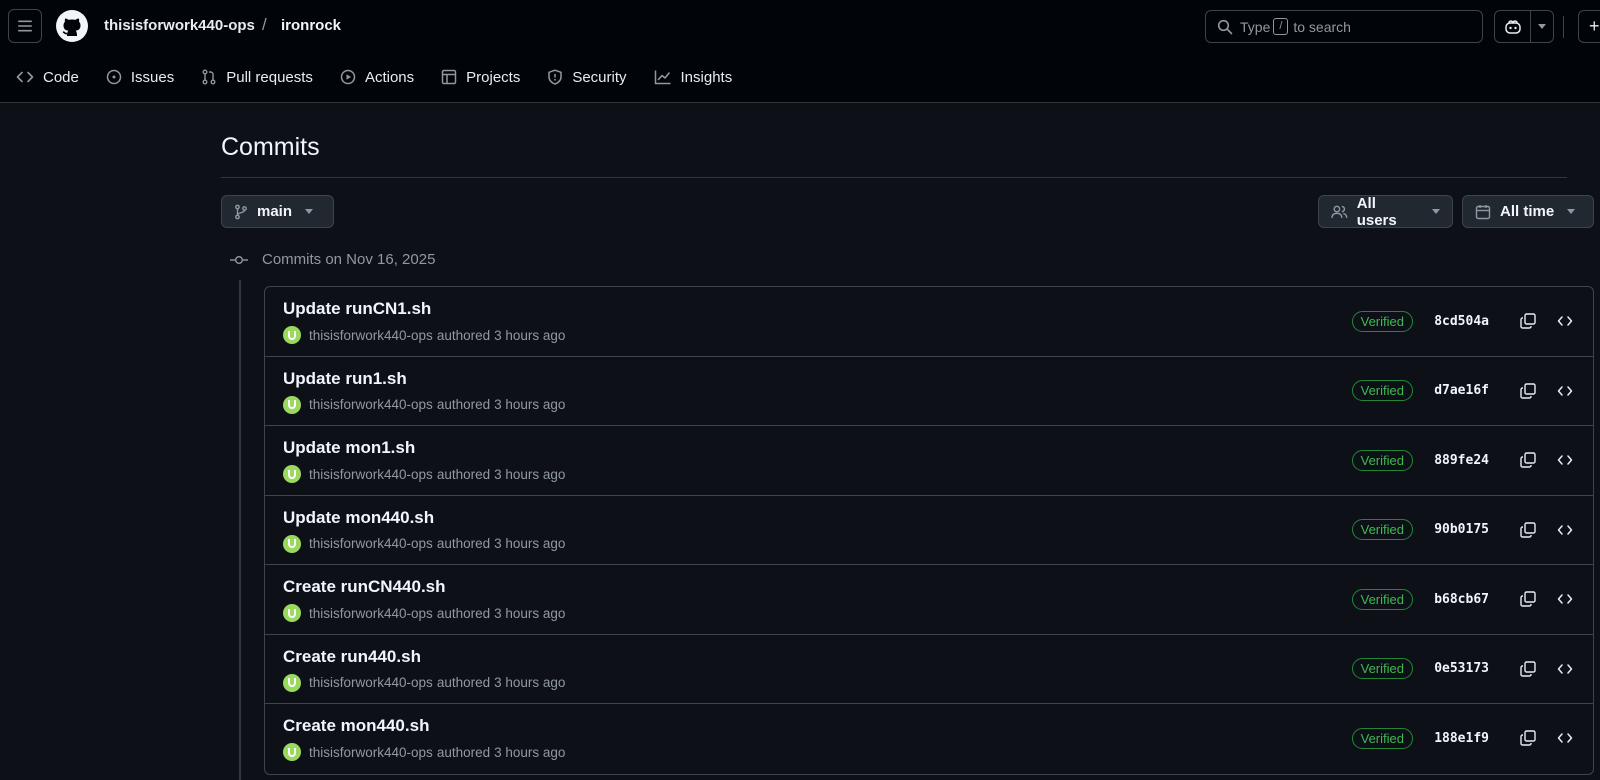 The width and height of the screenshot is (1600, 780). What do you see at coordinates (152, 77) in the screenshot?
I see `tab-issues-label: Issues` at bounding box center [152, 77].